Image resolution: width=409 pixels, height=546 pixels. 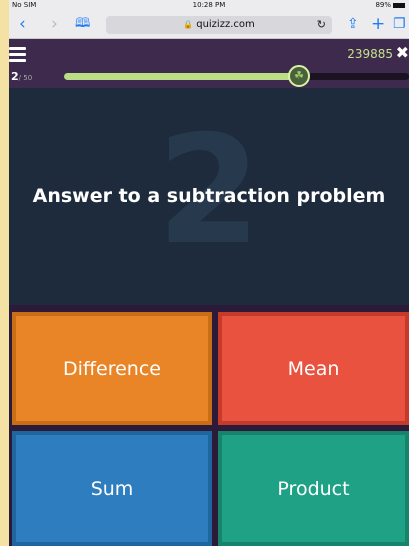 I want to click on address-bar: 🔒 quizizz.com ↻, so click(x=219, y=25).